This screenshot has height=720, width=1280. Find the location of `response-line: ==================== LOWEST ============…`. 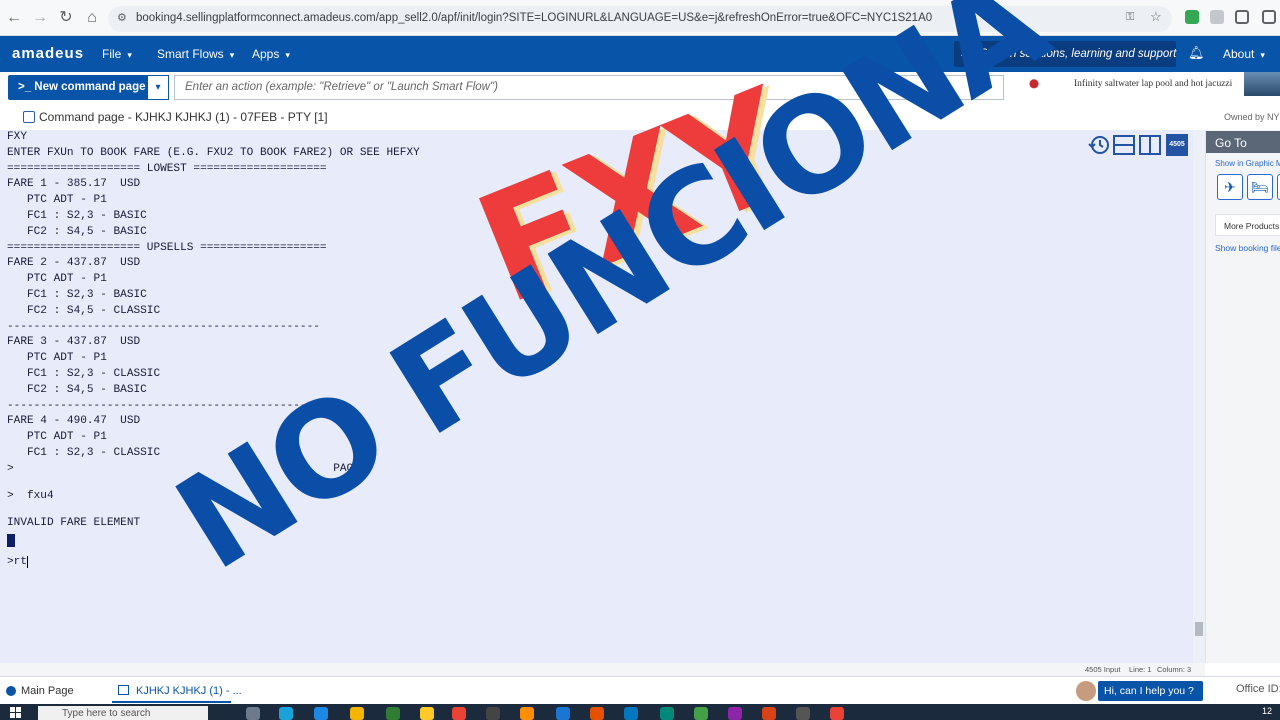

response-line: ==================== LOWEST ============… is located at coordinates (167, 168).